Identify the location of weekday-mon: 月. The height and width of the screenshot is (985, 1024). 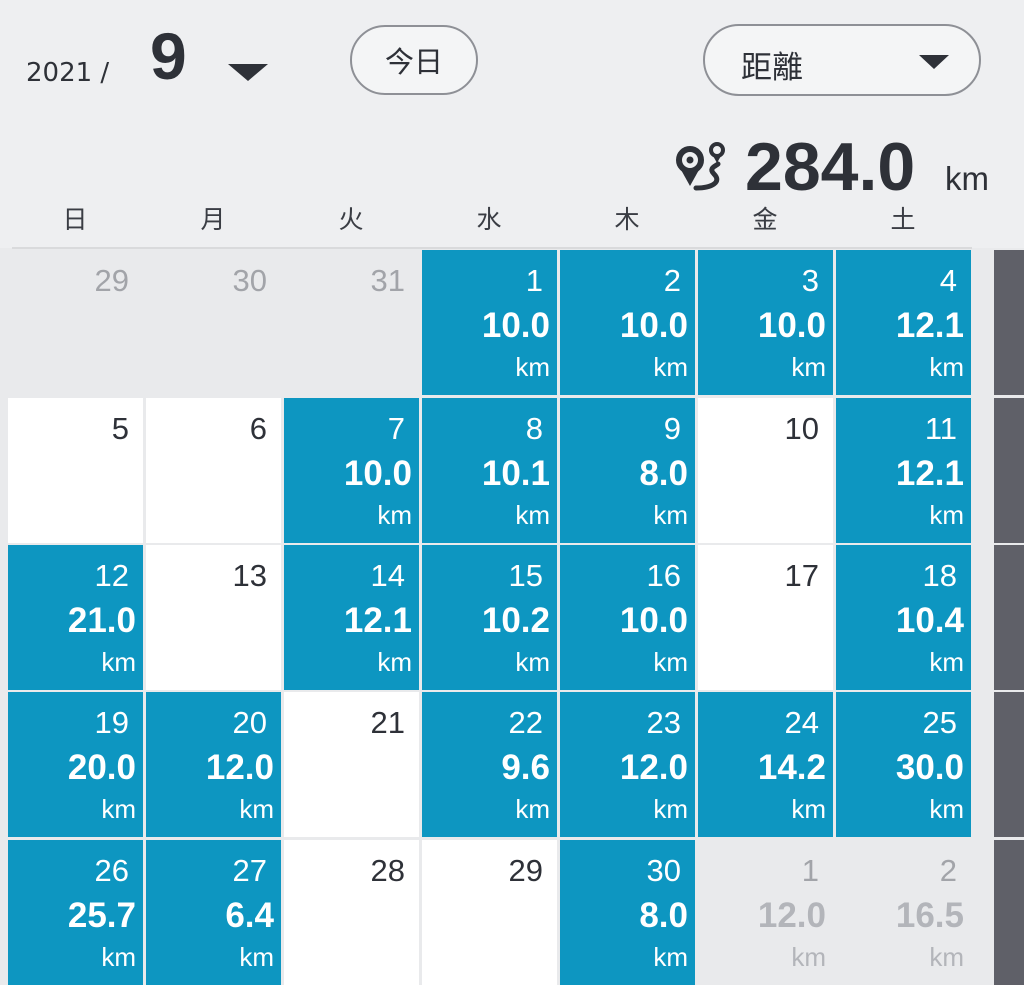
(213, 219).